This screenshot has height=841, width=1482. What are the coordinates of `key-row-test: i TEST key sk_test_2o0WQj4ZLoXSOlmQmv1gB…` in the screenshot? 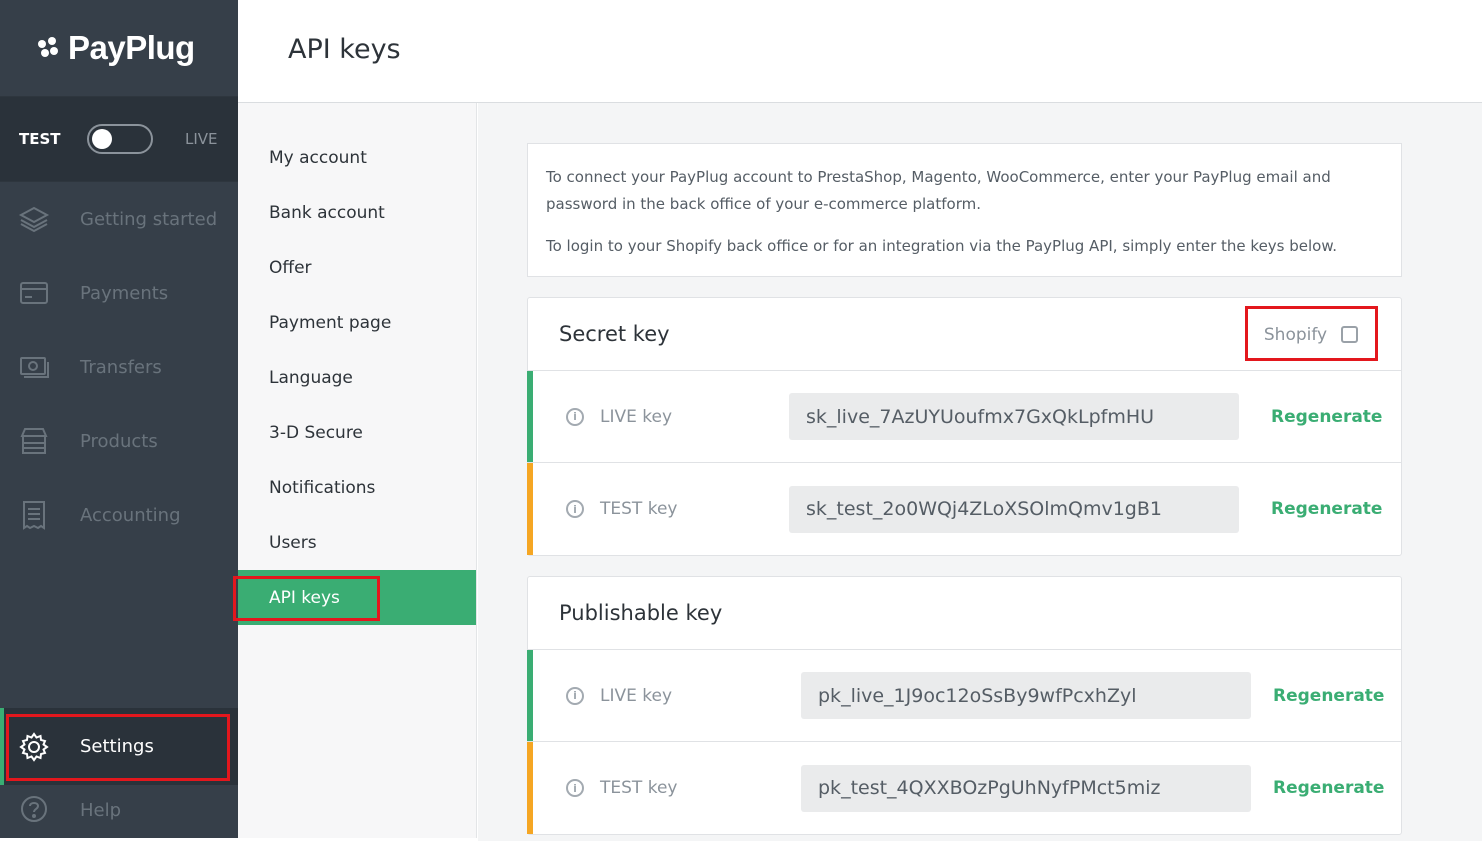 It's located at (964, 509).